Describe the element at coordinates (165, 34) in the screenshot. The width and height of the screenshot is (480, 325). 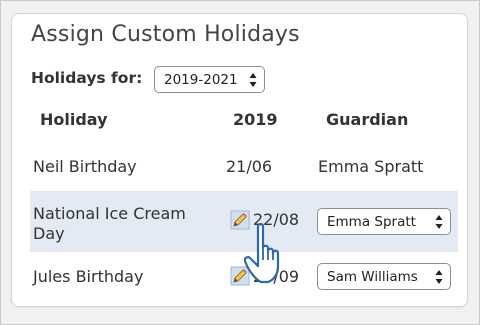
I see `page-title: Assign Custom Holidays` at that location.